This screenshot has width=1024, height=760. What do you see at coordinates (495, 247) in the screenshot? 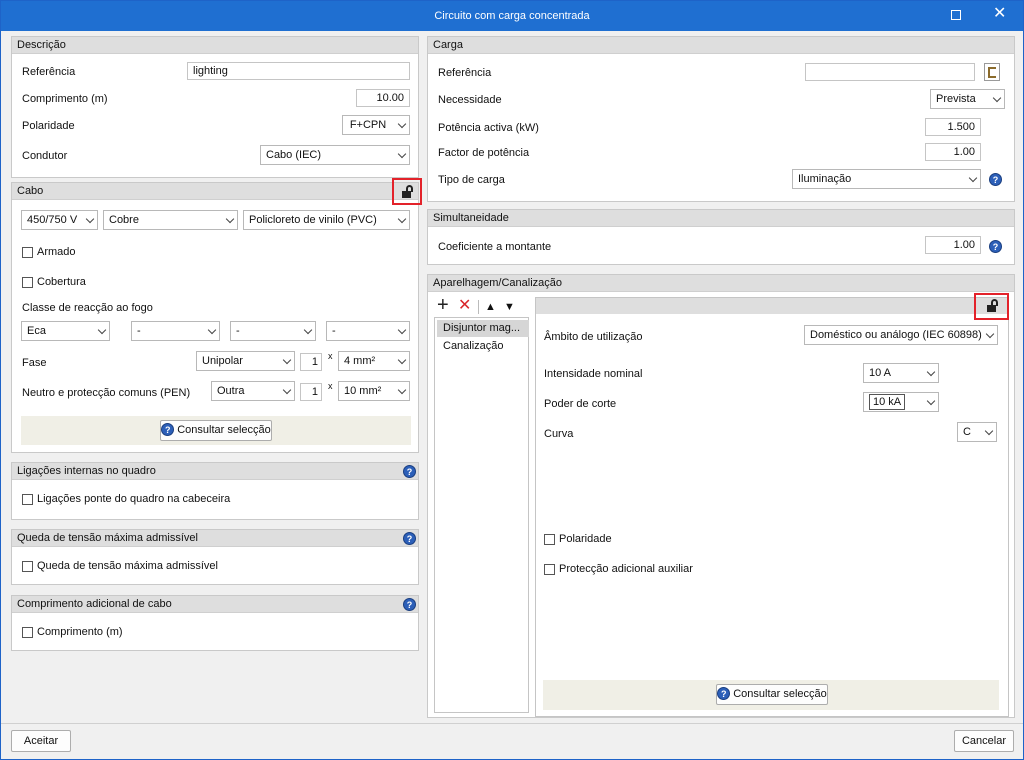
I see `coeficiente-label: Coeficiente a montante` at bounding box center [495, 247].